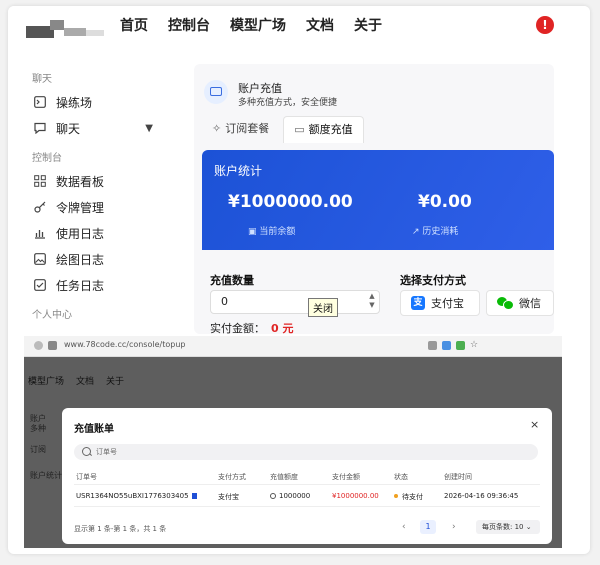 The height and width of the screenshot is (565, 600). Describe the element at coordinates (295, 302) in the screenshot. I see `quantity-input: 0 ▲ ▼` at that location.